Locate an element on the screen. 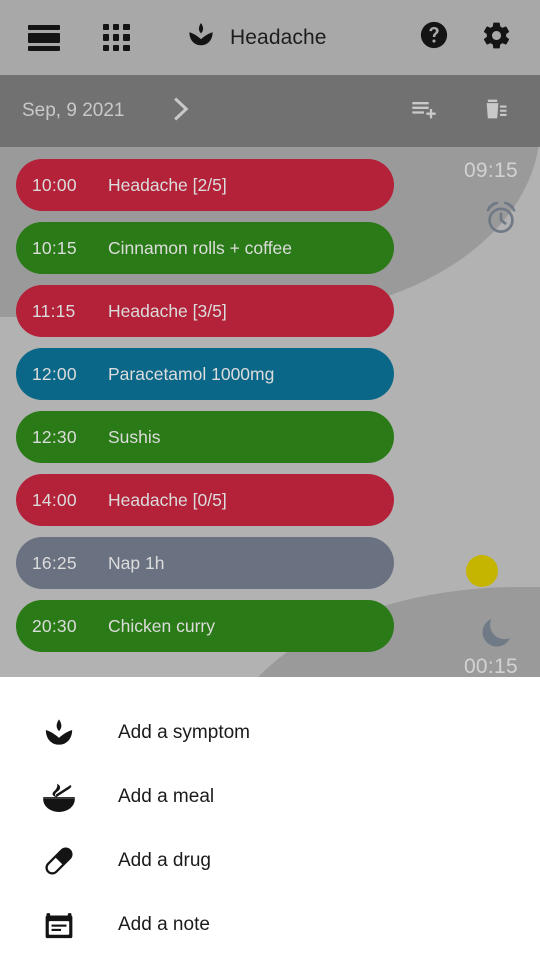  event-row: 10:15 Cinnamon rolls + coffee is located at coordinates (205, 248).